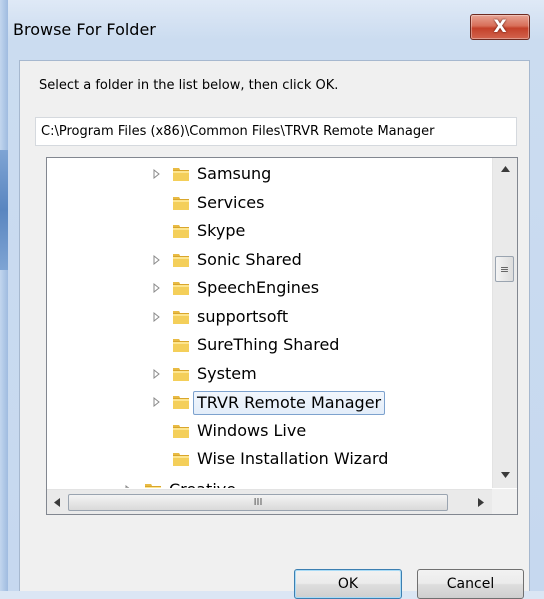 This screenshot has height=599, width=544. What do you see at coordinates (258, 287) in the screenshot?
I see `tree-item-label: SpeechEngines` at bounding box center [258, 287].